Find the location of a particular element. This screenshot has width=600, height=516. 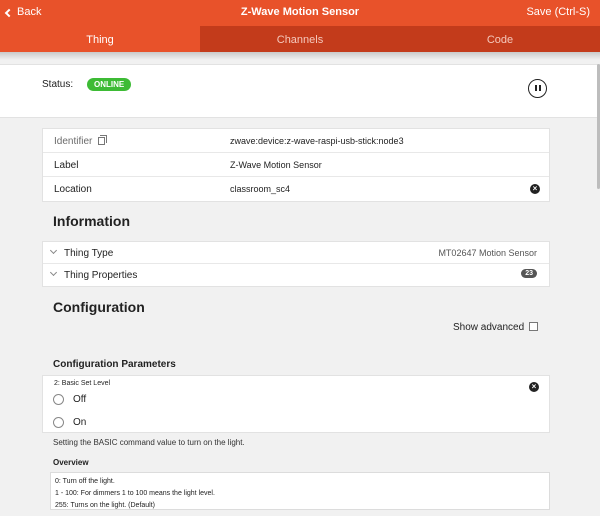

tab-bar: Thing Channels Code is located at coordinates (300, 39).